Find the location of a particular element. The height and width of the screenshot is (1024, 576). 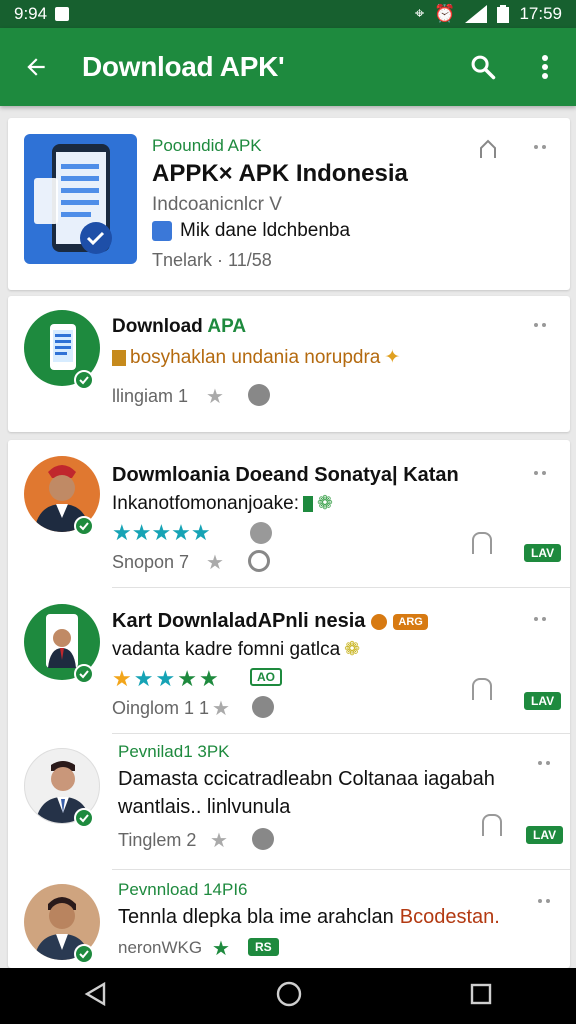

item-kicker: Pevnnload 14PI6 is located at coordinates (183, 889).